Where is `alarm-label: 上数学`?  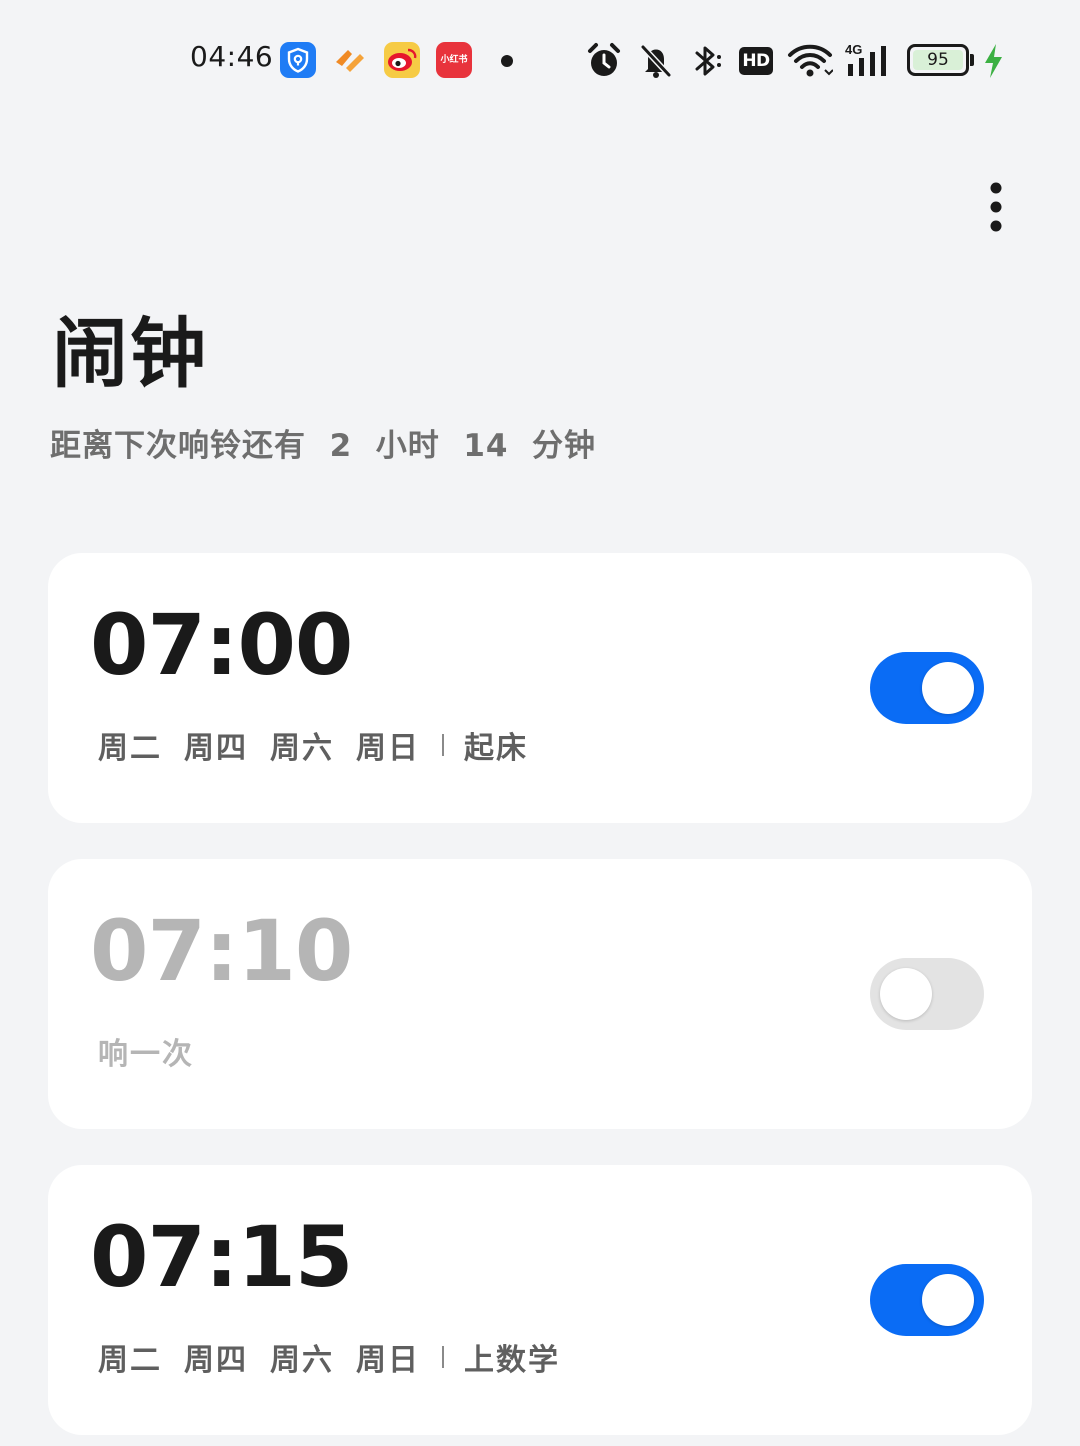
alarm-label: 上数学 is located at coordinates (512, 1360).